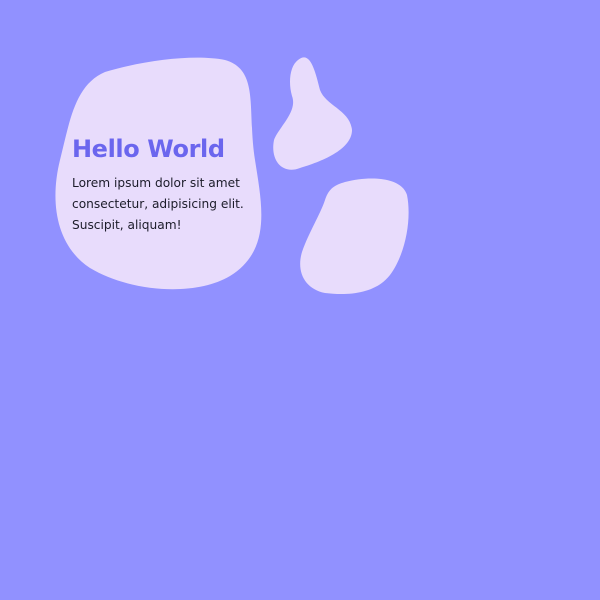 The height and width of the screenshot is (600, 600). I want to click on hero-title: Hello World, so click(148, 149).